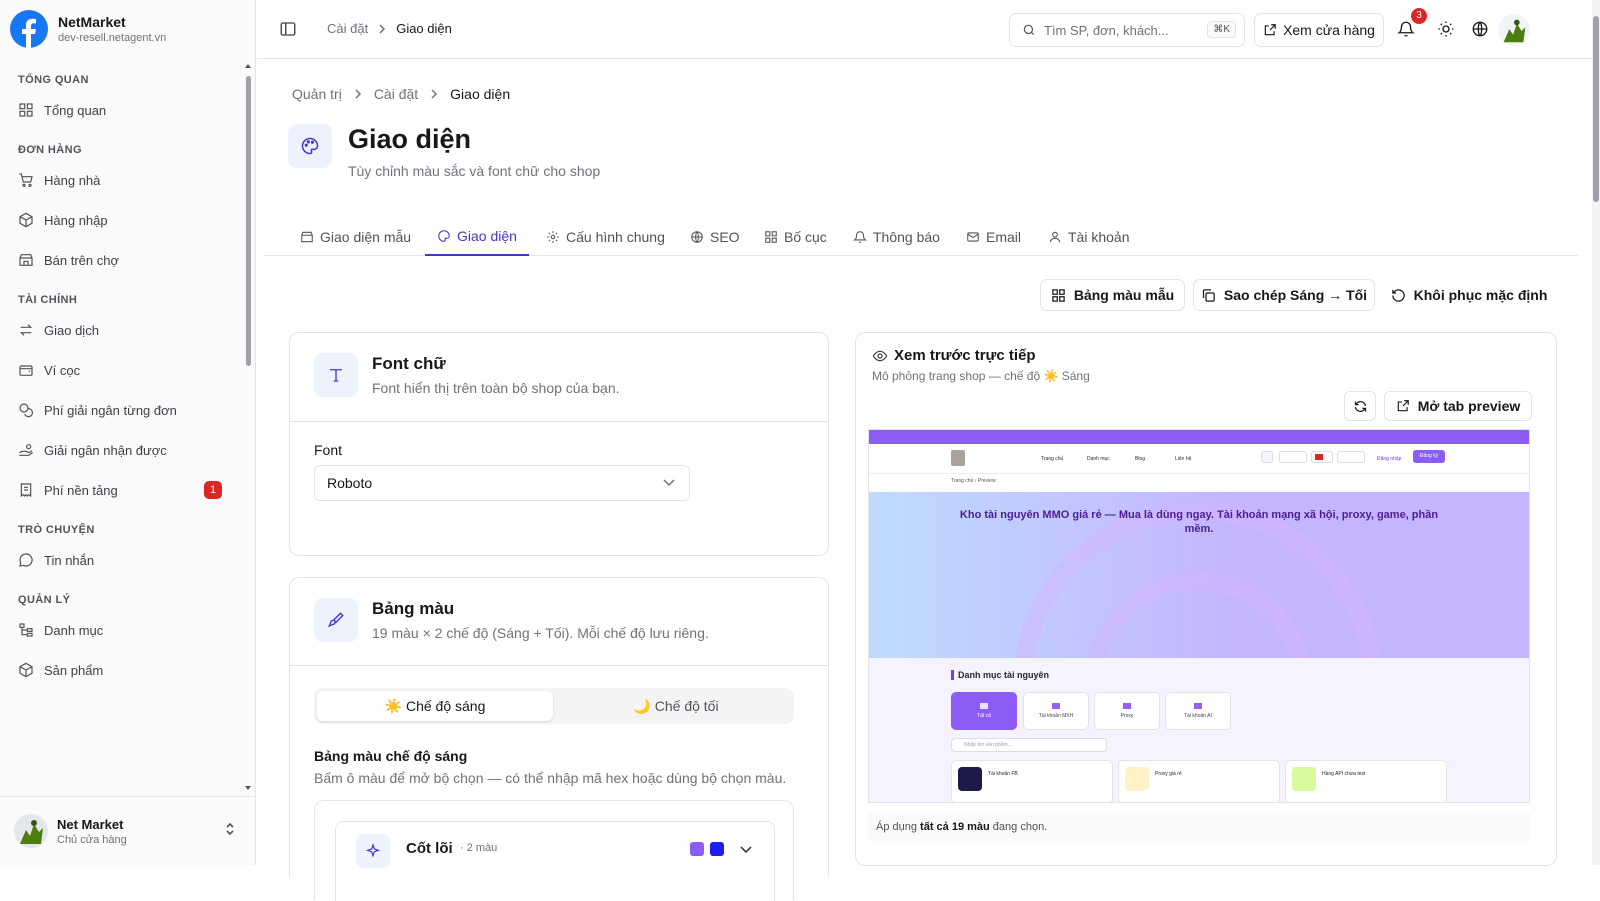  I want to click on font-select: Roboto, so click(502, 483).